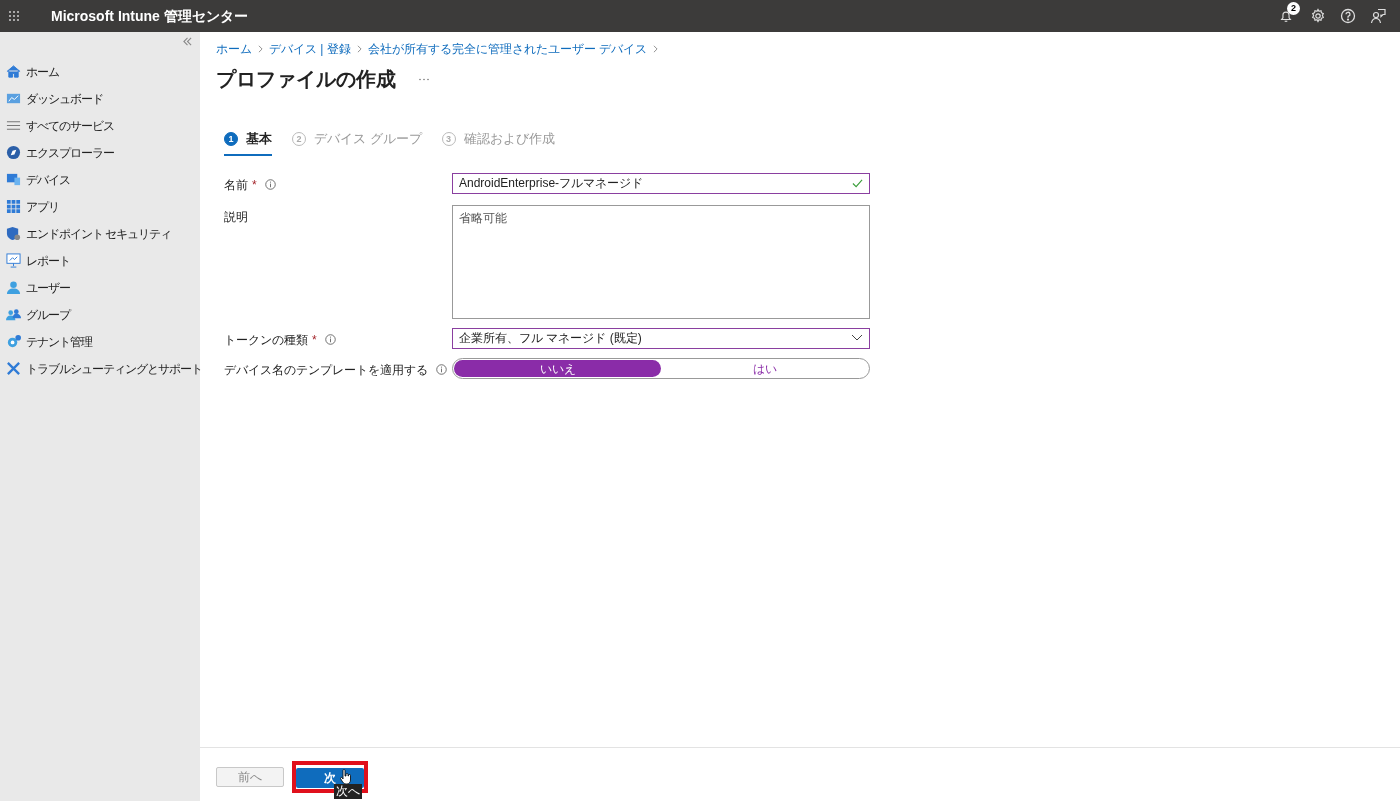  I want to click on field-label: デバイス名のテンプレートを適用する, so click(326, 370).